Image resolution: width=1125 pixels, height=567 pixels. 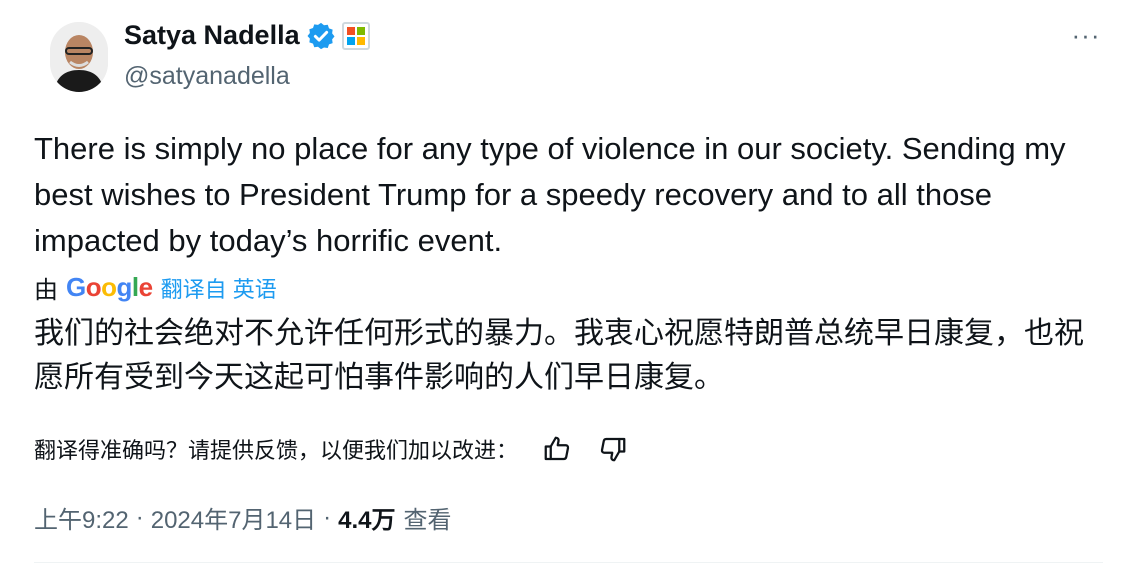 I want to click on tweet-date: 2024年7月14日, so click(x=233, y=517).